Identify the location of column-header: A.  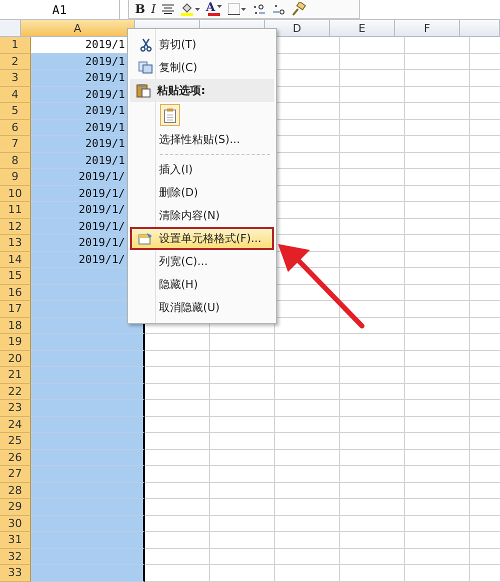
(78, 28).